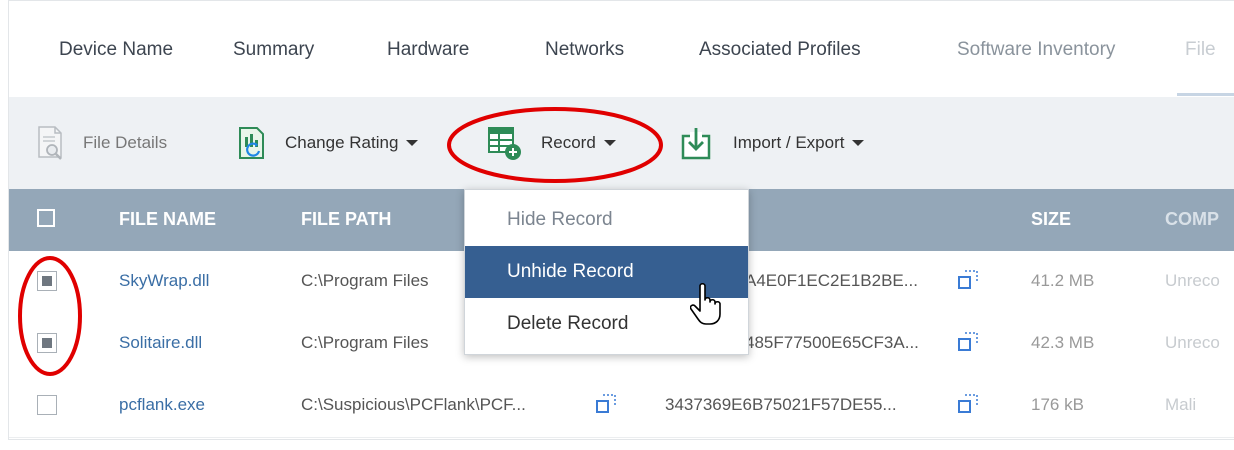 This screenshot has height=450, width=1234. What do you see at coordinates (162, 405) in the screenshot?
I see `file-name-link: pcflank.exe` at bounding box center [162, 405].